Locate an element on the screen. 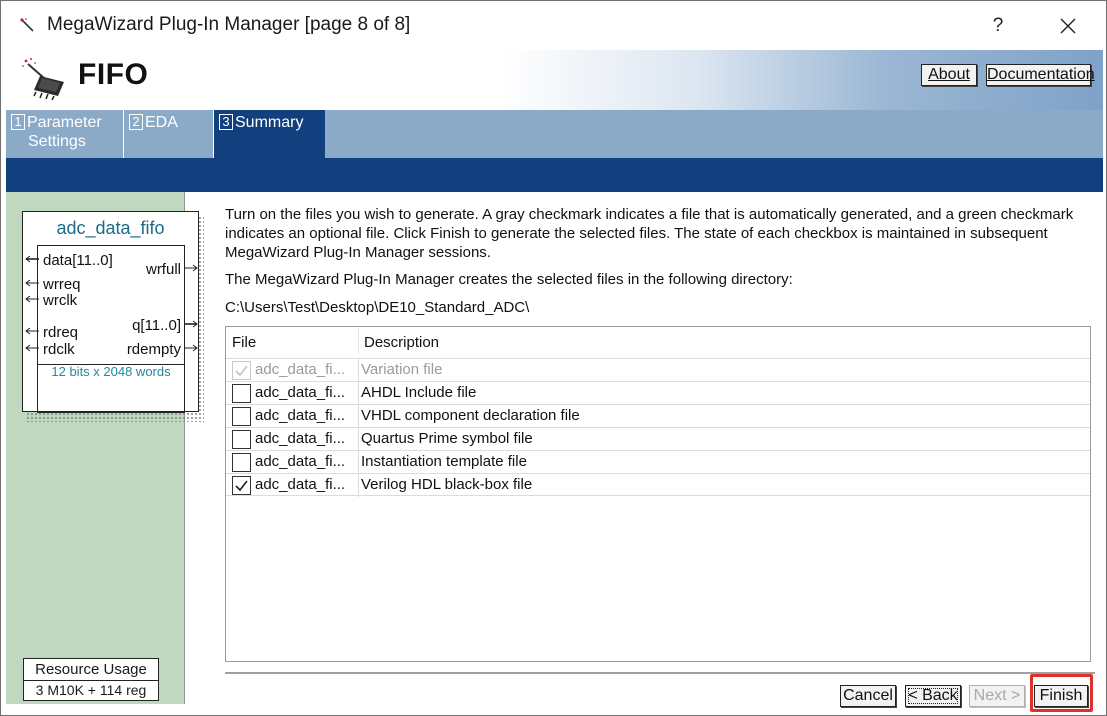 This screenshot has width=1107, height=716. column-separator is located at coordinates (358, 341).